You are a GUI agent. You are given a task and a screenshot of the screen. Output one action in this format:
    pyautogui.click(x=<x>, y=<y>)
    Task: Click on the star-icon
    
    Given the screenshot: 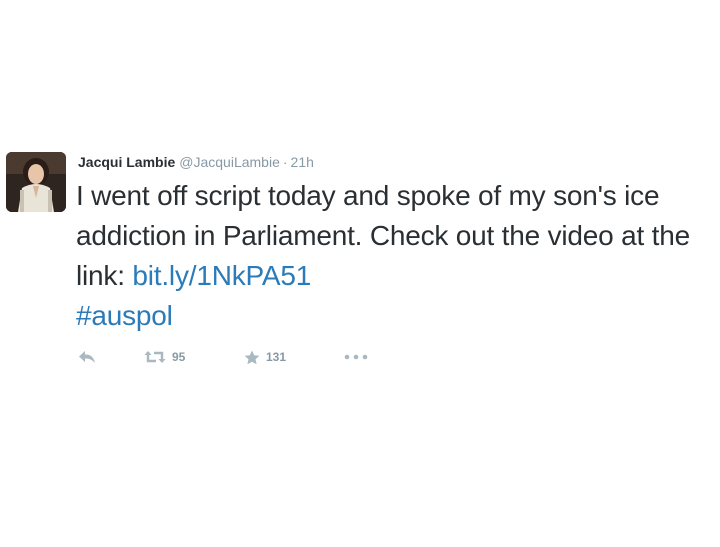 What is the action you would take?
    pyautogui.click(x=252, y=357)
    